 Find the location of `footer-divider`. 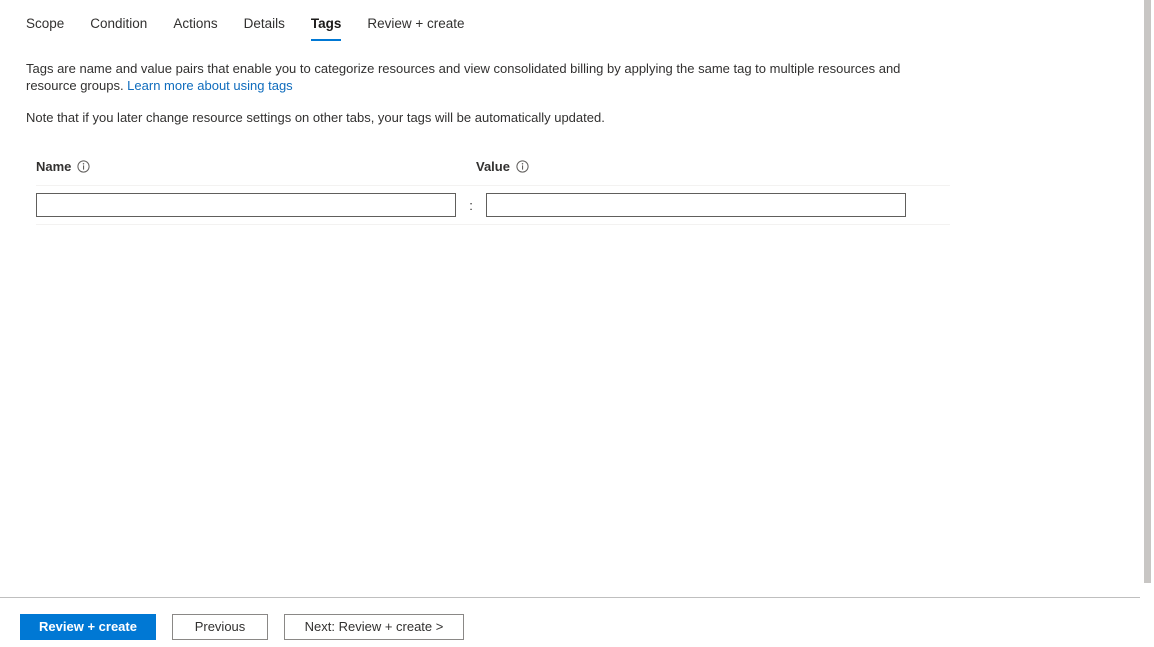

footer-divider is located at coordinates (570, 597).